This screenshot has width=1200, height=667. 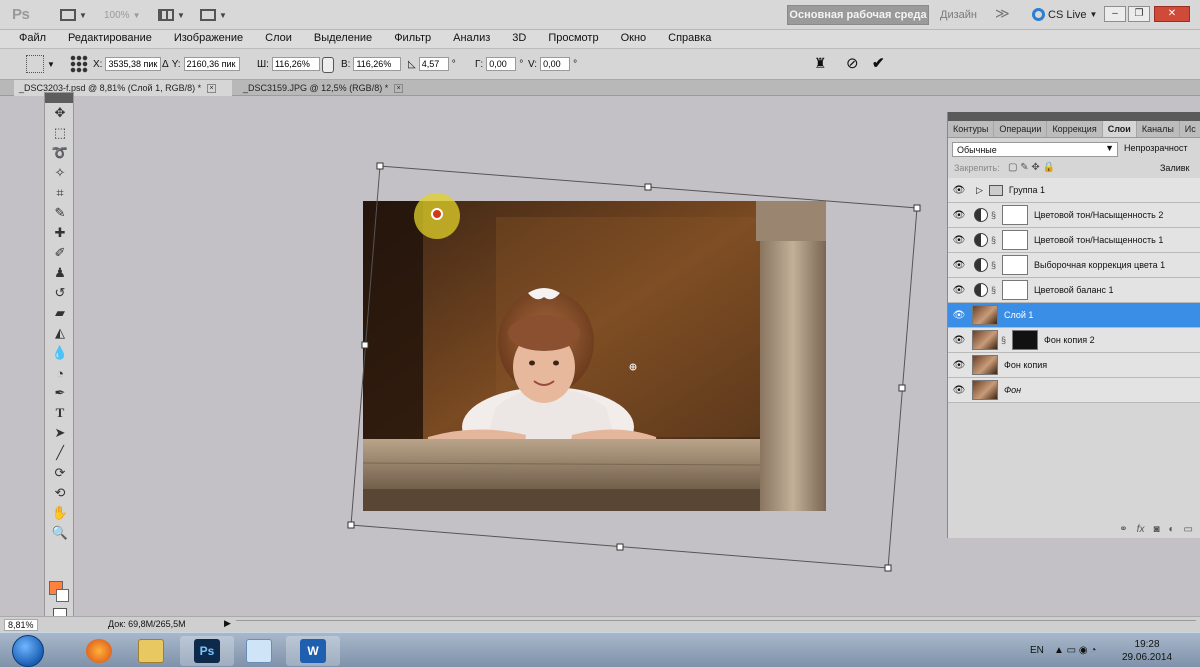 I want to click on layer-row-background-copy: 👁 Фон копия, so click(x=1074, y=365).